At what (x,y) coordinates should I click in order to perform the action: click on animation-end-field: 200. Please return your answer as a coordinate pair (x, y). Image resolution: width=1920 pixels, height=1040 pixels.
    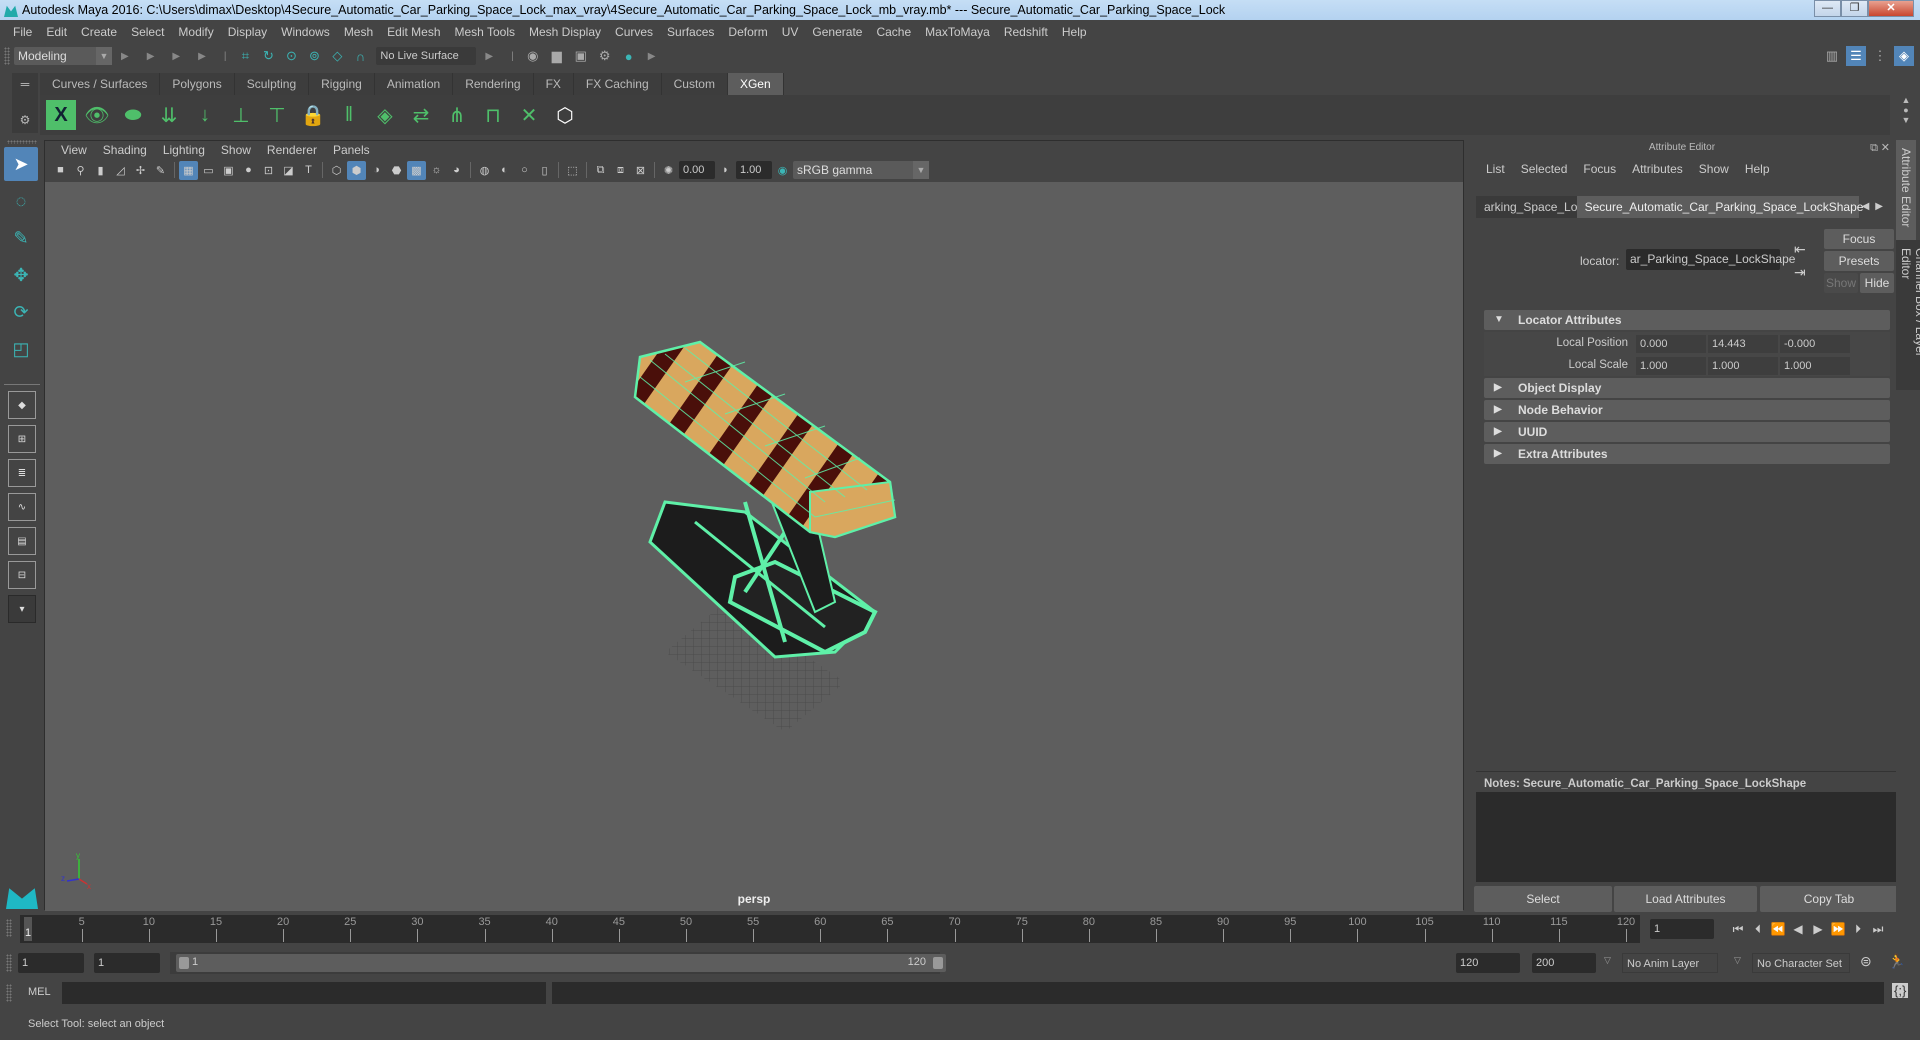
    Looking at the image, I should click on (1564, 963).